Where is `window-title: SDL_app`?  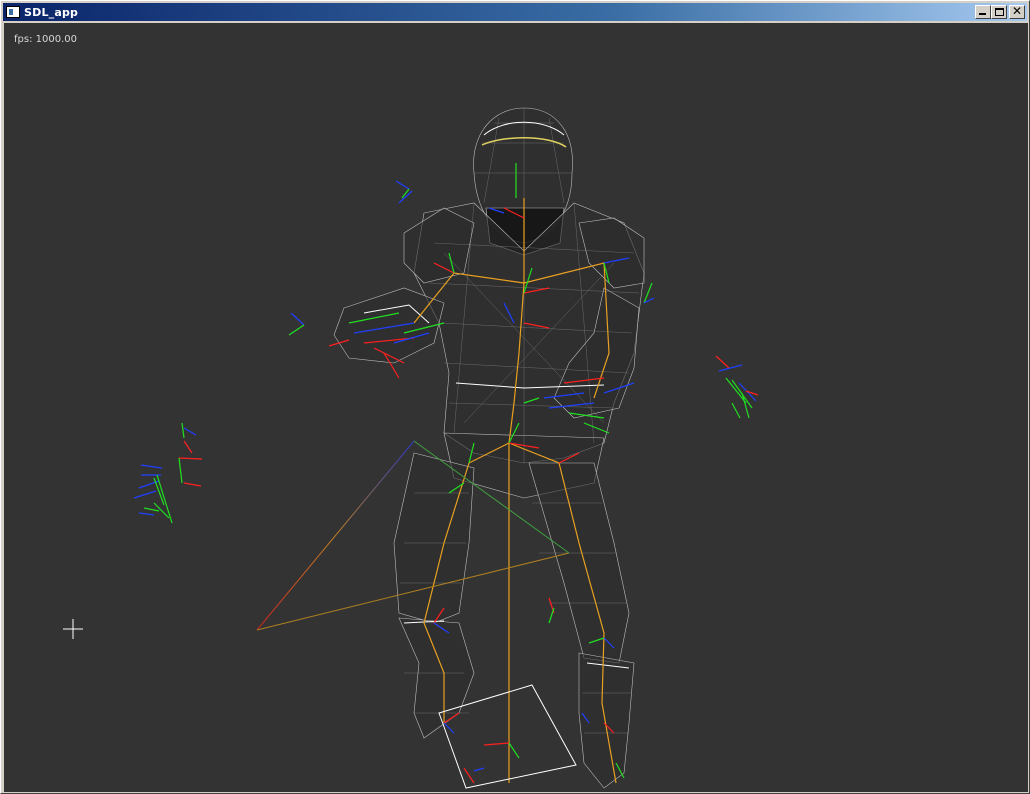
window-title: SDL_app is located at coordinates (51, 12).